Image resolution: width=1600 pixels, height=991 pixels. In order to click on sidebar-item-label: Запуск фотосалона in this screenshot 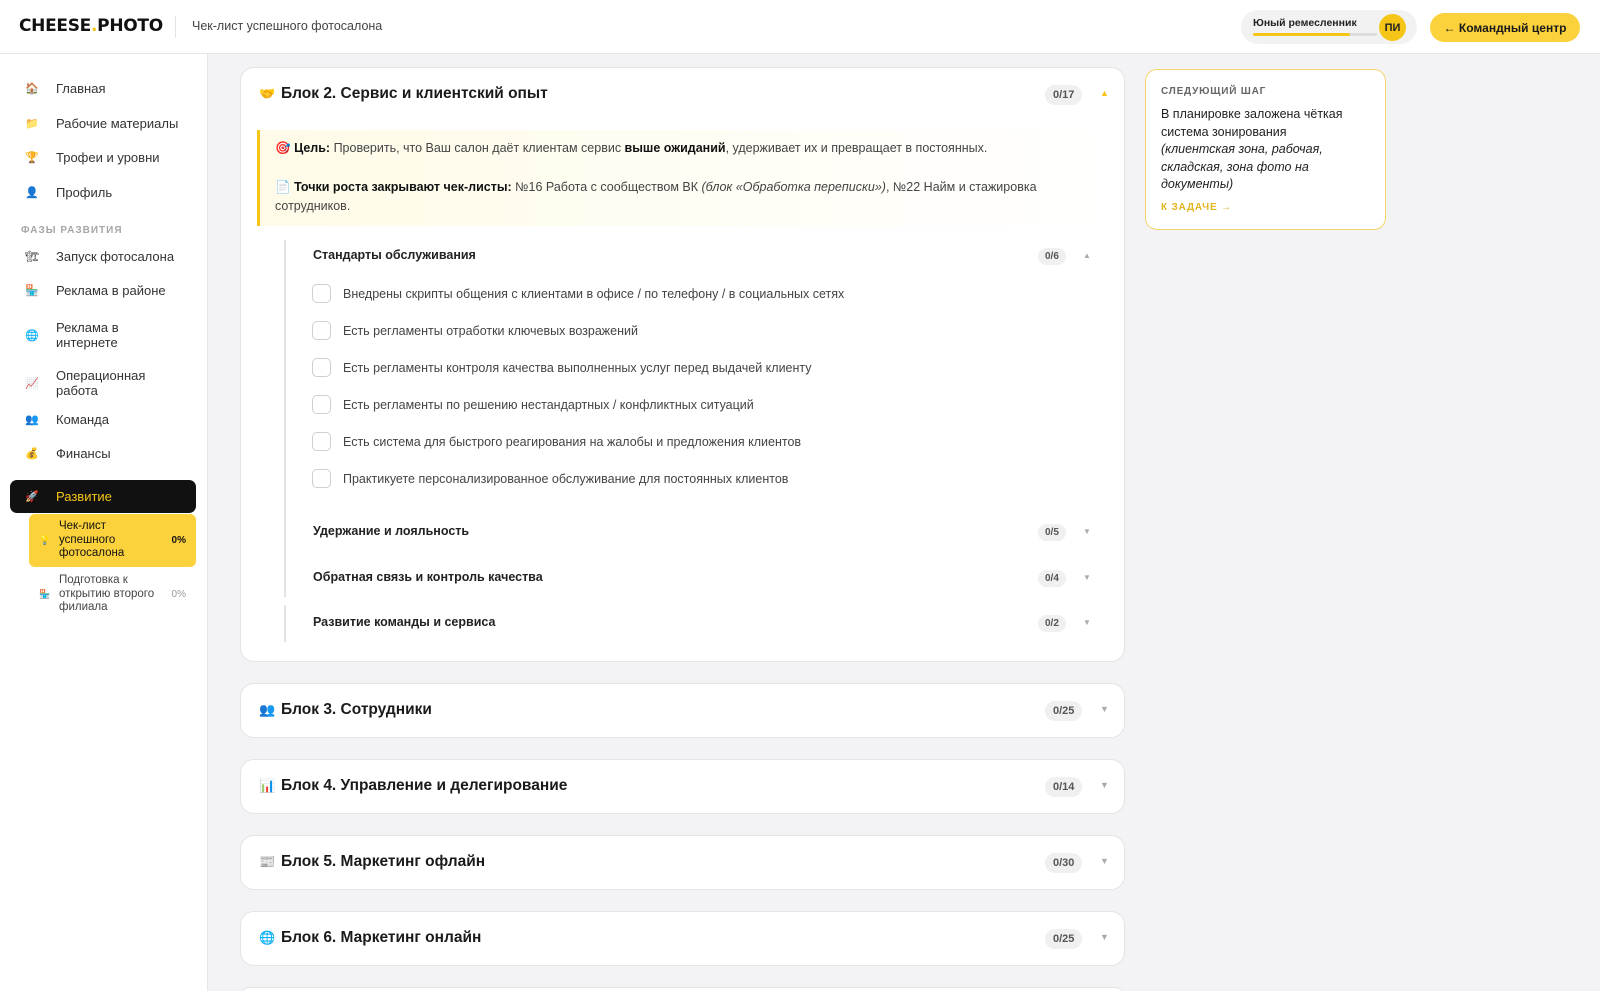, I will do `click(115, 256)`.